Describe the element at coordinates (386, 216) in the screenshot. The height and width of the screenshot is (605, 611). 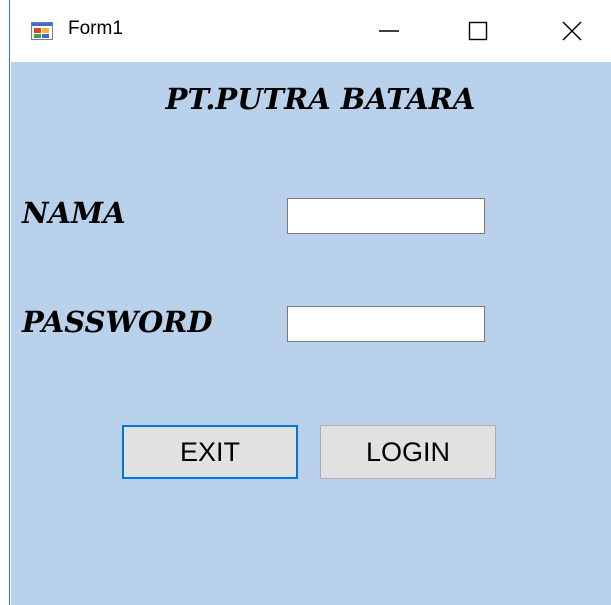
I see `nama-input` at that location.